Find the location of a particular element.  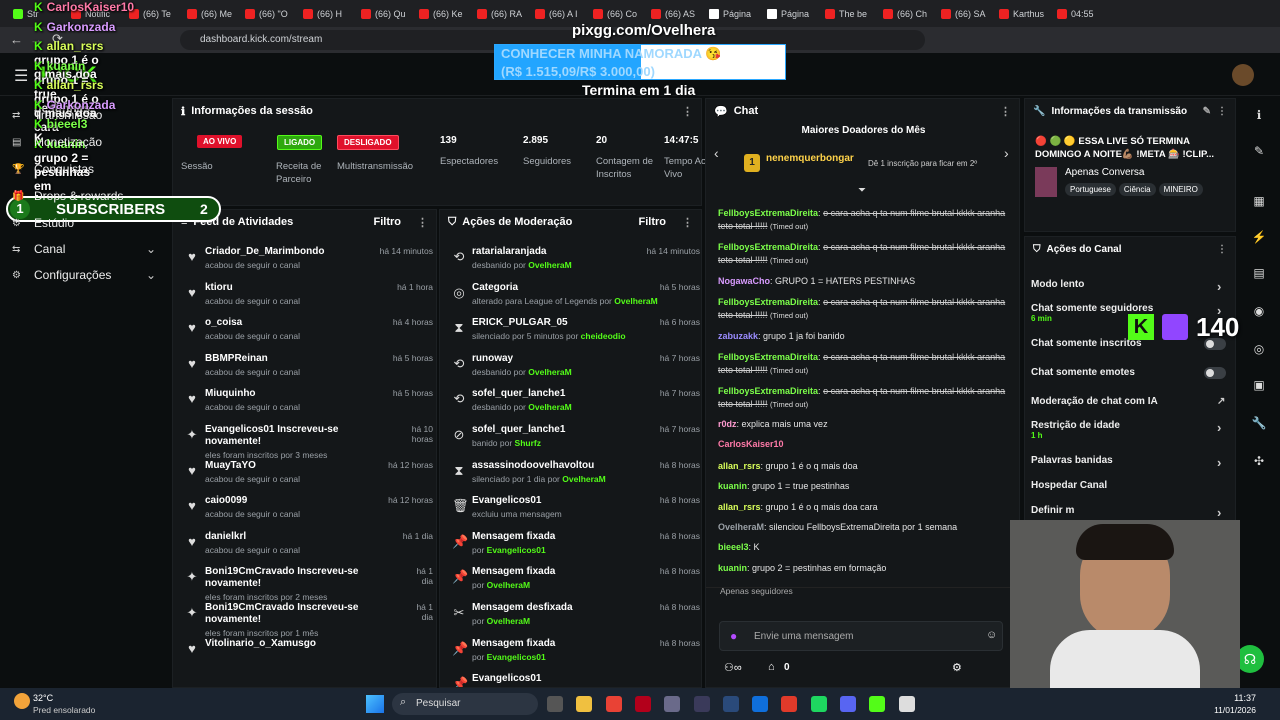

apps-icon: ✣ is located at coordinates (1259, 461).